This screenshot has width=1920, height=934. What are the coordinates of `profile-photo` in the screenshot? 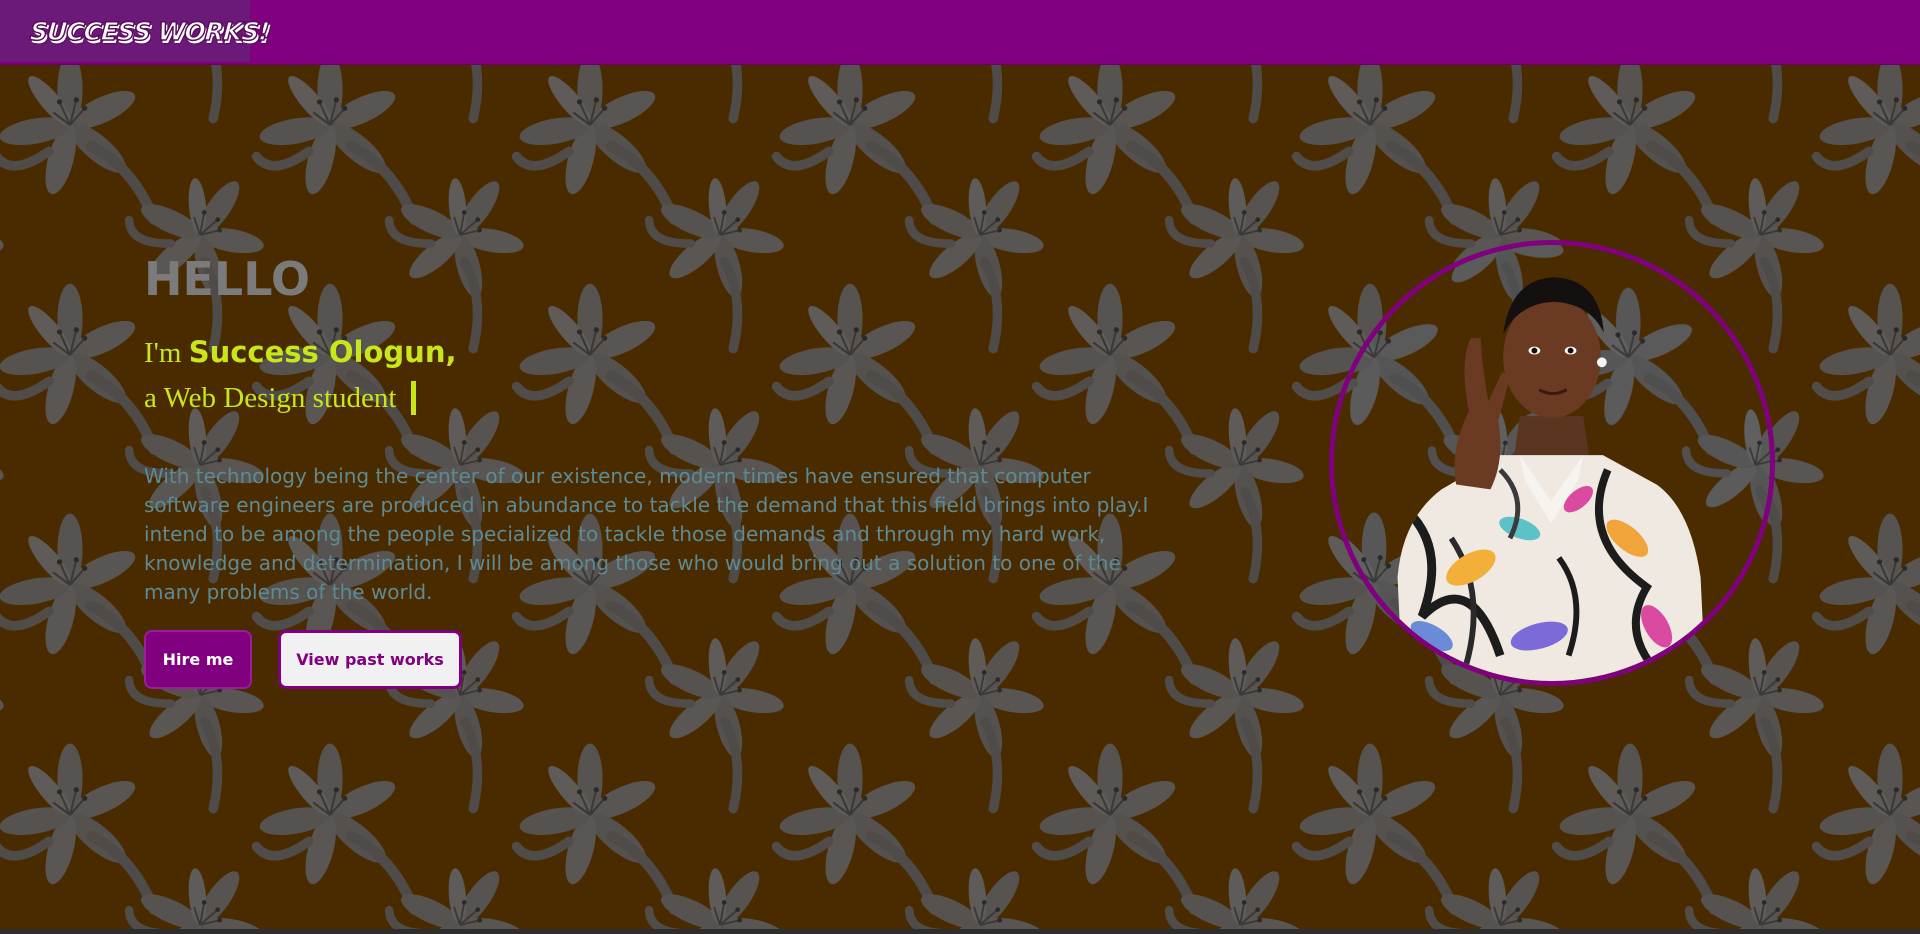 It's located at (1552, 463).